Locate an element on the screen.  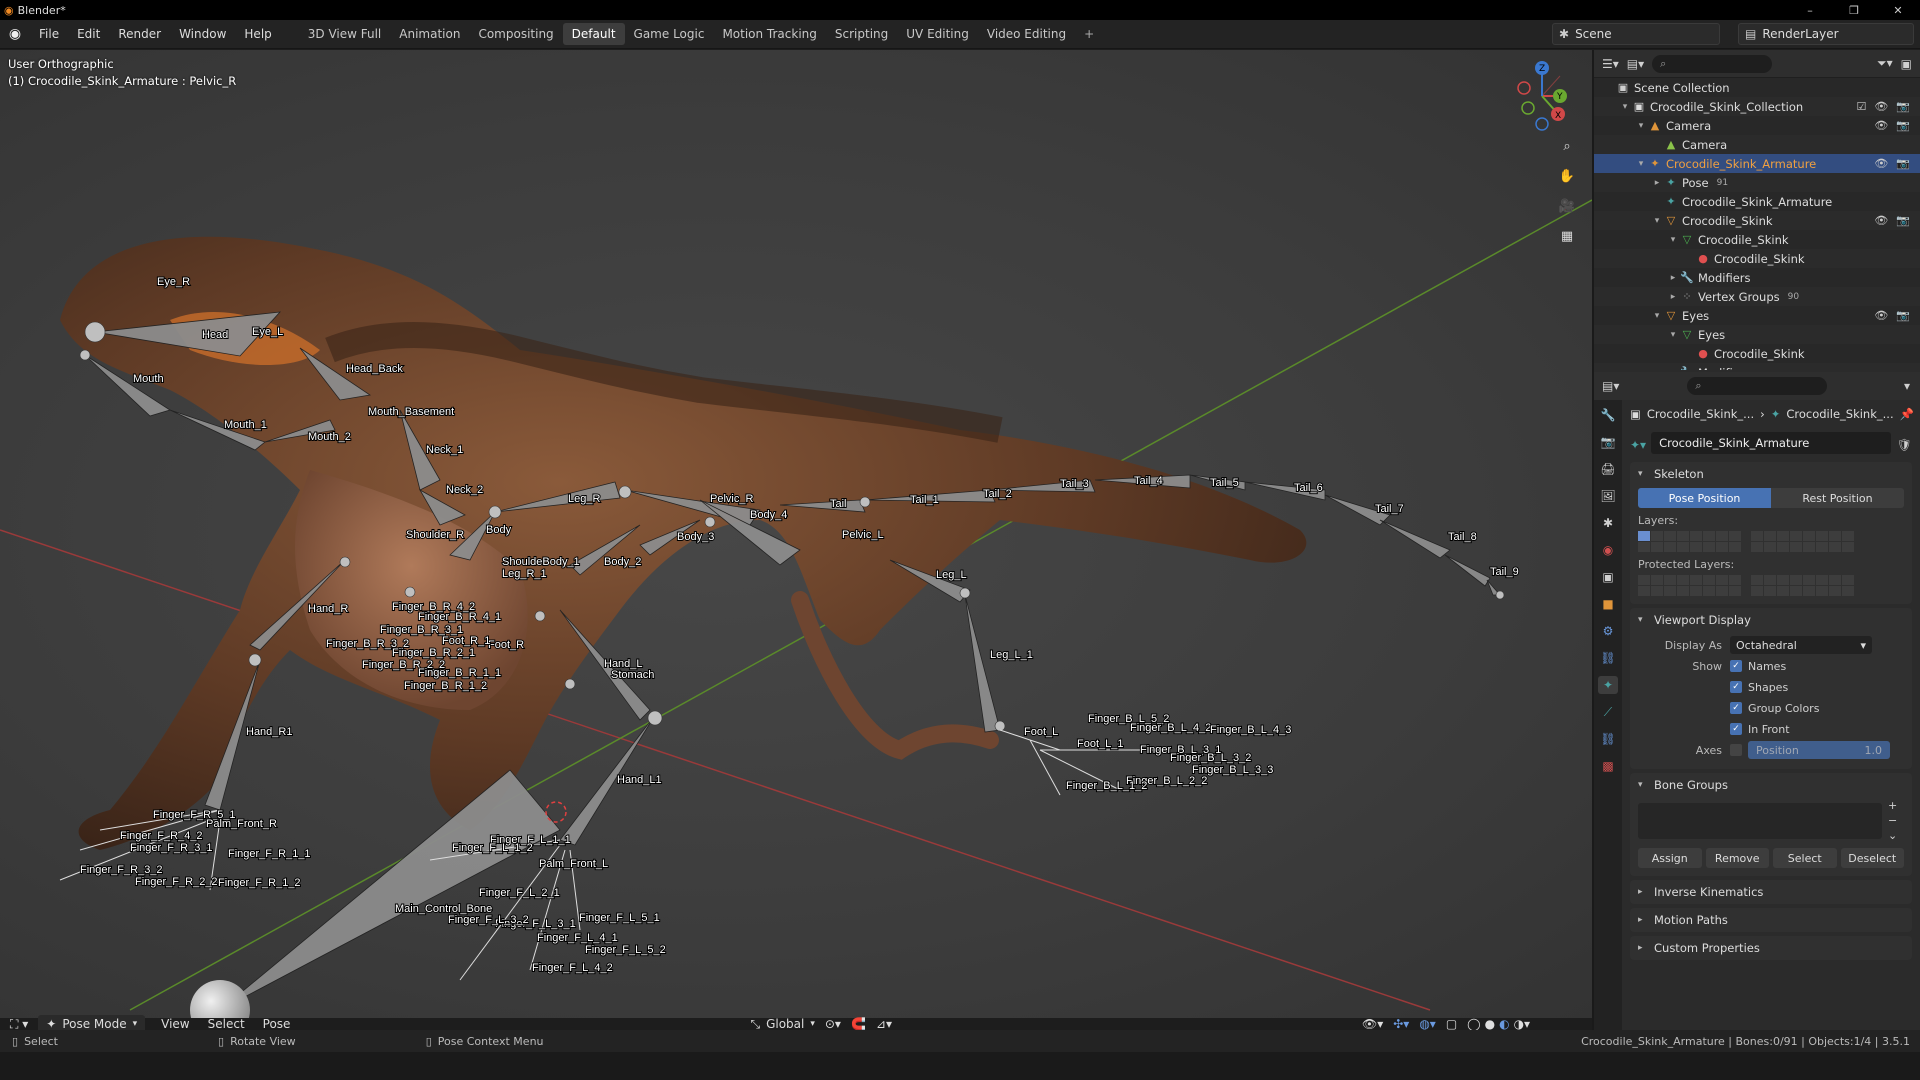
shading-solid-icon: ● is located at coordinates (1490, 1024).